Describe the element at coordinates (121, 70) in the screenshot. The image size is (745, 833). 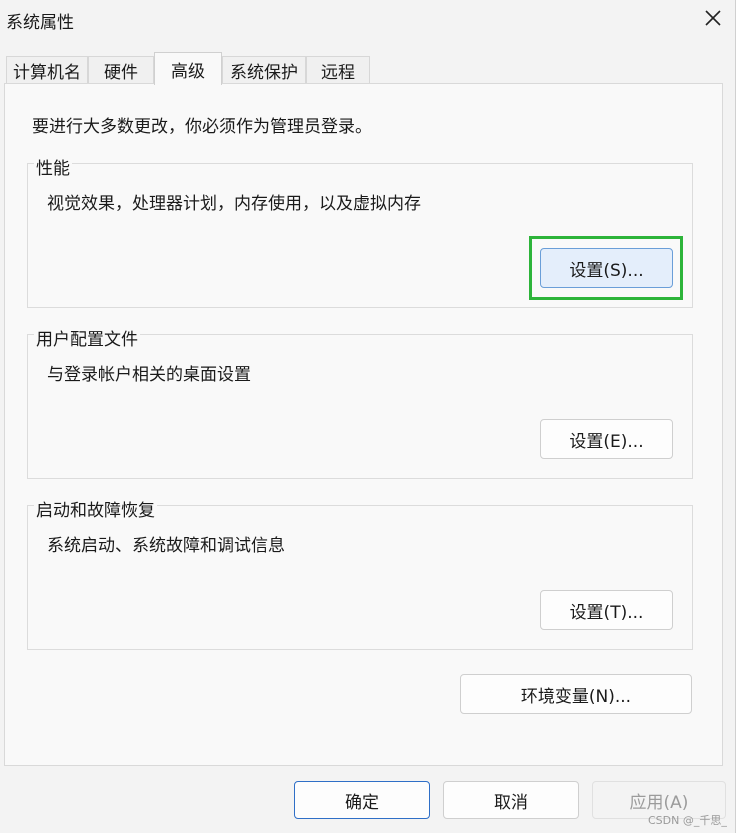
I see `tab-hardware: 硬件` at that location.